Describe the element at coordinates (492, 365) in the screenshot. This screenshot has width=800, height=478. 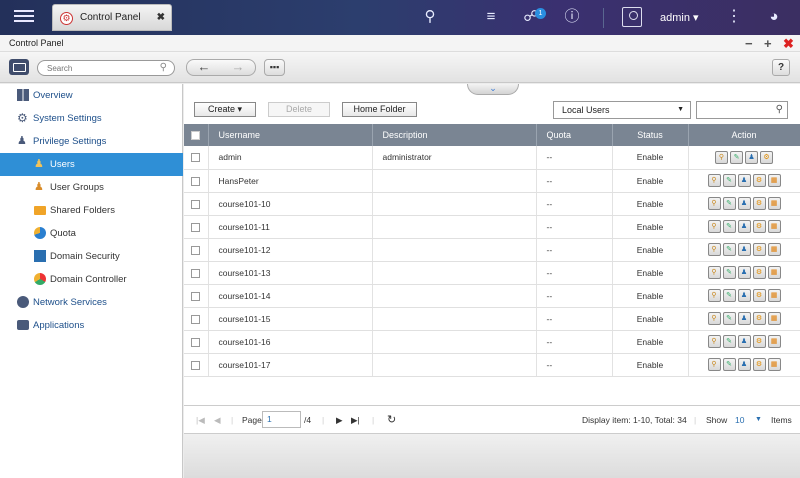
I see `table-row: course101-17 -- Enable ⚲ ✎ ♟ ⚙ ▦` at that location.